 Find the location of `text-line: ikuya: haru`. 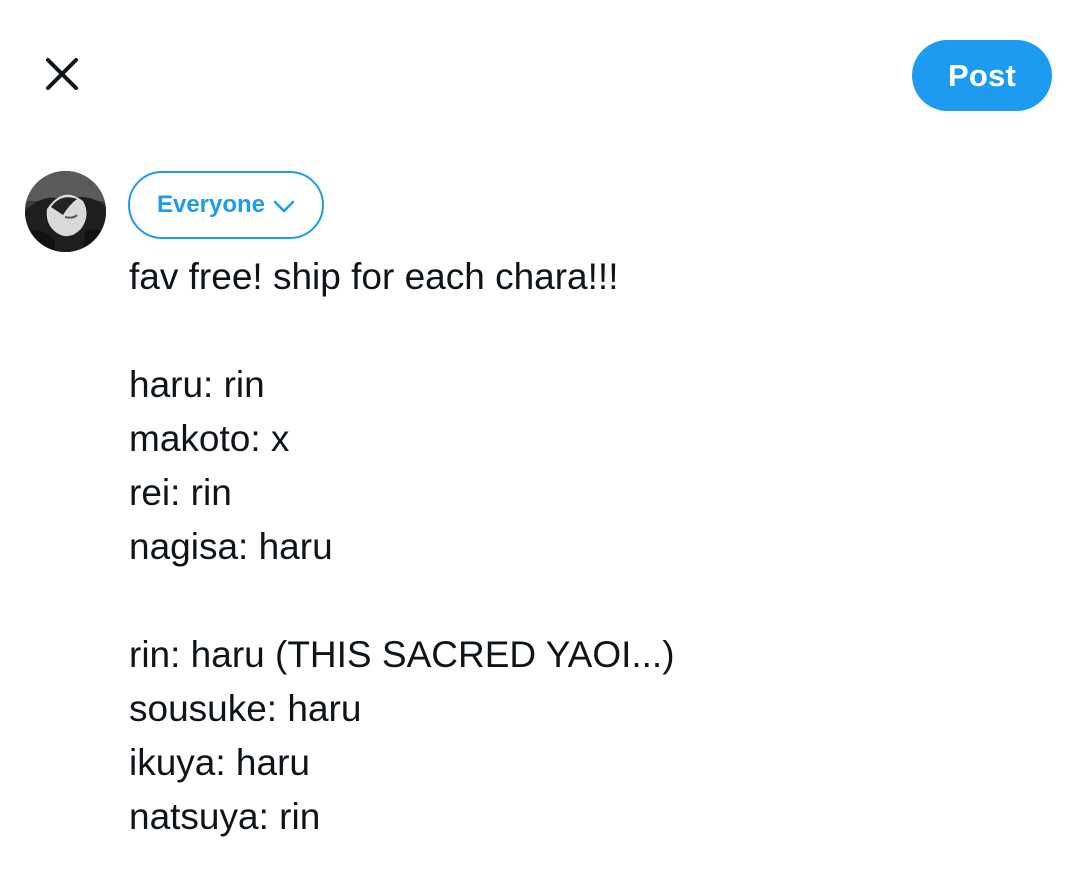

text-line: ikuya: haru is located at coordinates (219, 762).